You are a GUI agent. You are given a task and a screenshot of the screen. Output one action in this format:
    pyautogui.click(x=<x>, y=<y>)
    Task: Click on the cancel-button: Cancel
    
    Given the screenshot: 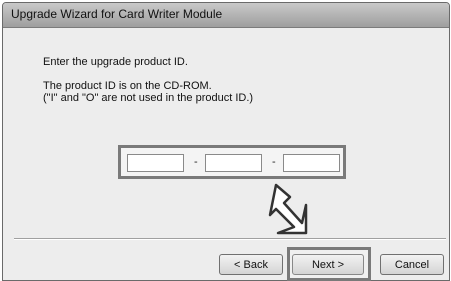 What is the action you would take?
    pyautogui.click(x=412, y=264)
    